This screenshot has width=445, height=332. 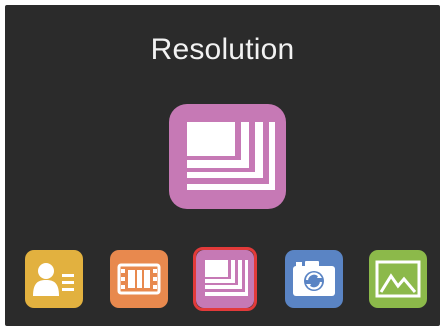 I want to click on menu-item-video, so click(x=139, y=279).